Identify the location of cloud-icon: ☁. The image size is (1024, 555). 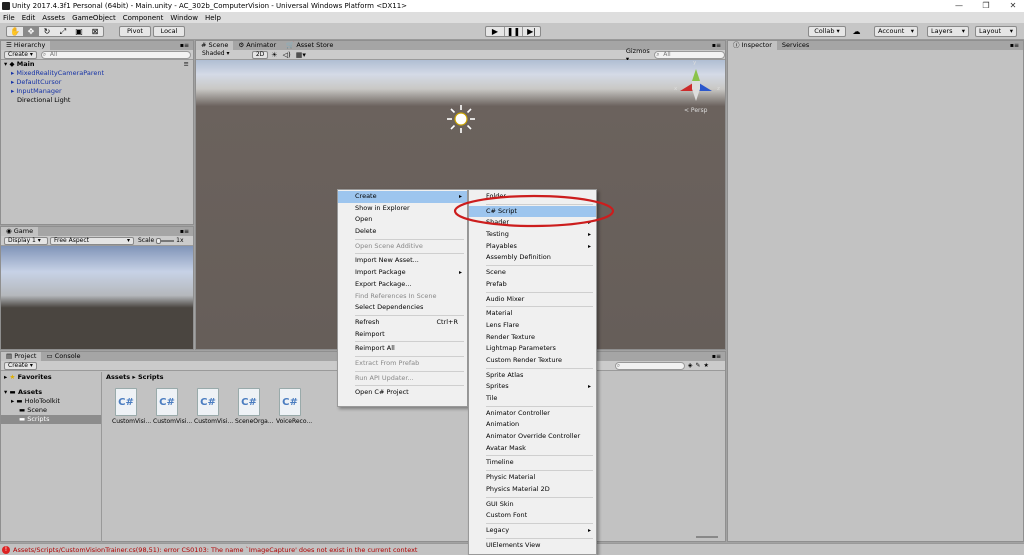
(856, 31).